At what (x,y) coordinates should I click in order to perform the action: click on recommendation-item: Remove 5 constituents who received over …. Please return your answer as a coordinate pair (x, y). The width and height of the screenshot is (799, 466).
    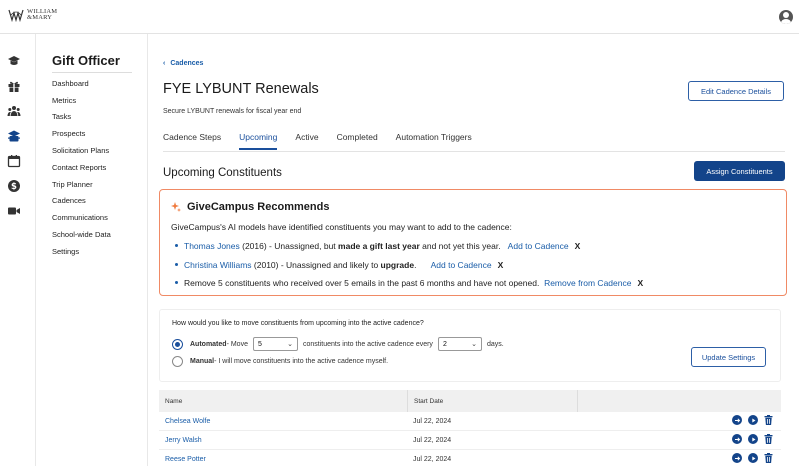
    Looking at the image, I should click on (407, 283).